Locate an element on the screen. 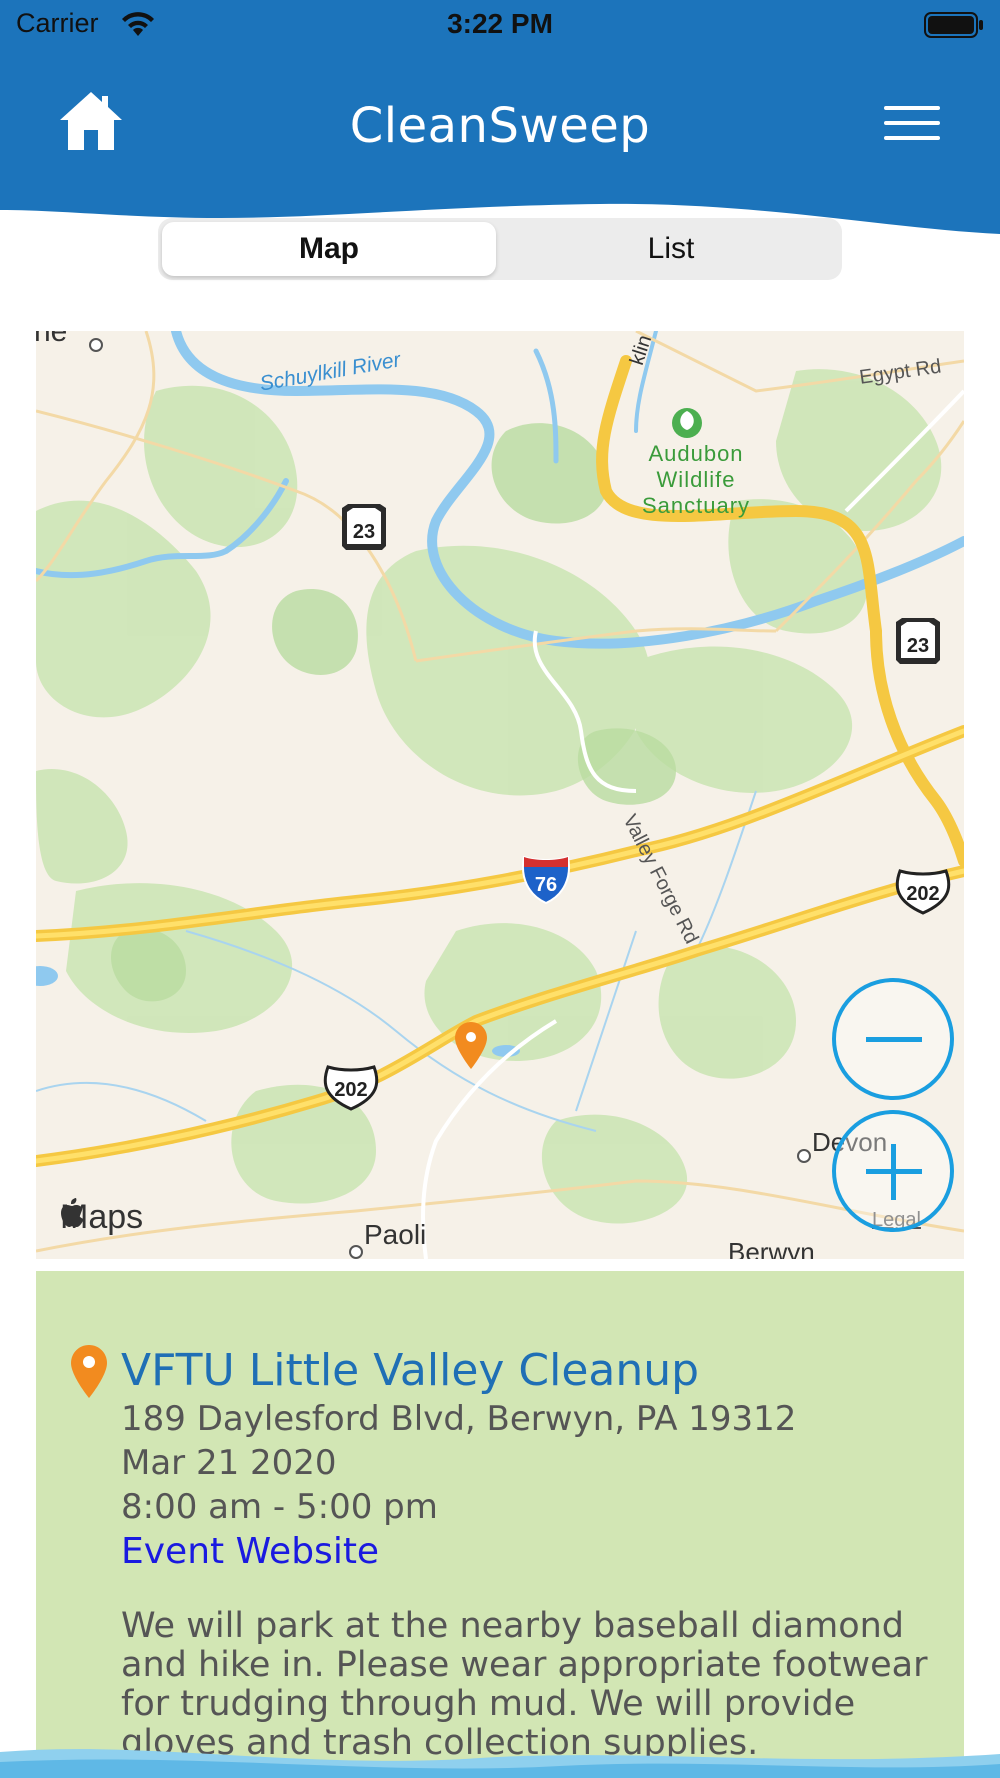 This screenshot has width=1000, height=1778. apple-logo-icon is located at coordinates (72, 1212).